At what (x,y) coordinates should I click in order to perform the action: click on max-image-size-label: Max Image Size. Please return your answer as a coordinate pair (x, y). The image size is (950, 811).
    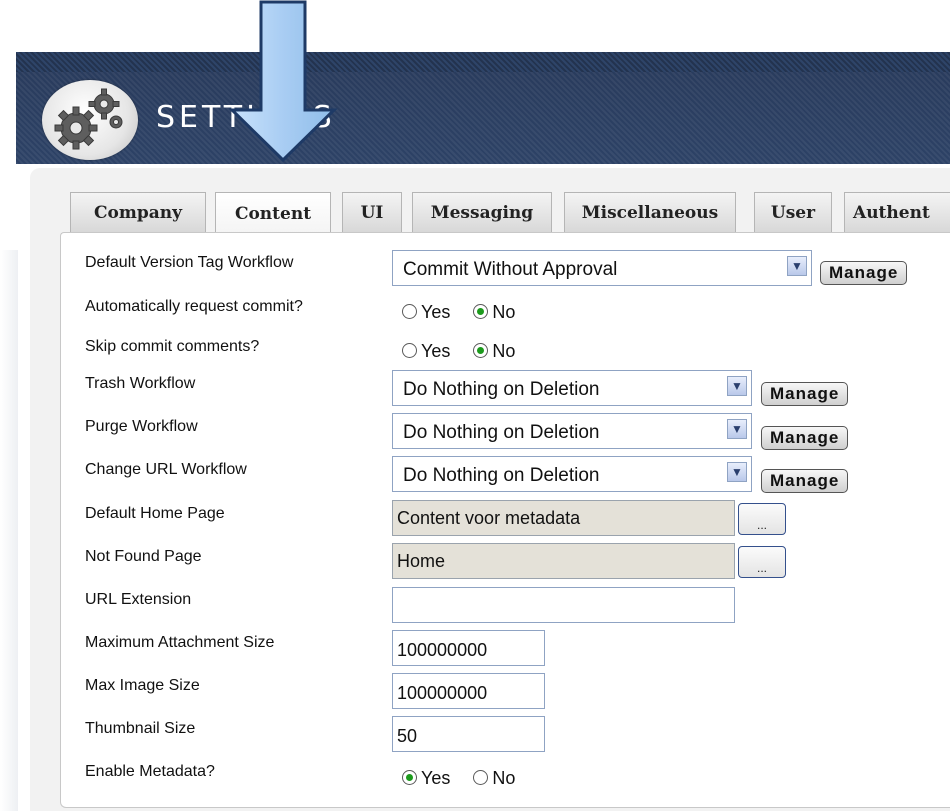
    Looking at the image, I should click on (142, 685).